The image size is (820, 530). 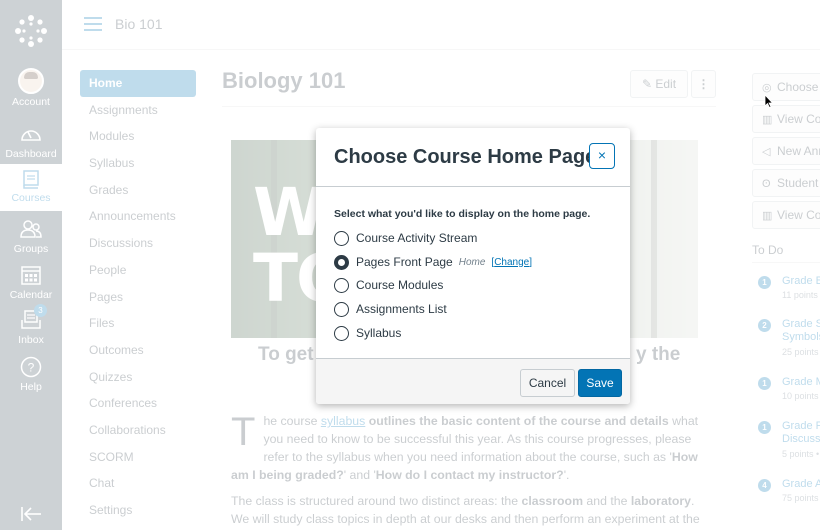 I want to click on option-pages-front-page: Pages Front Page Home [Change], so click(x=433, y=262).